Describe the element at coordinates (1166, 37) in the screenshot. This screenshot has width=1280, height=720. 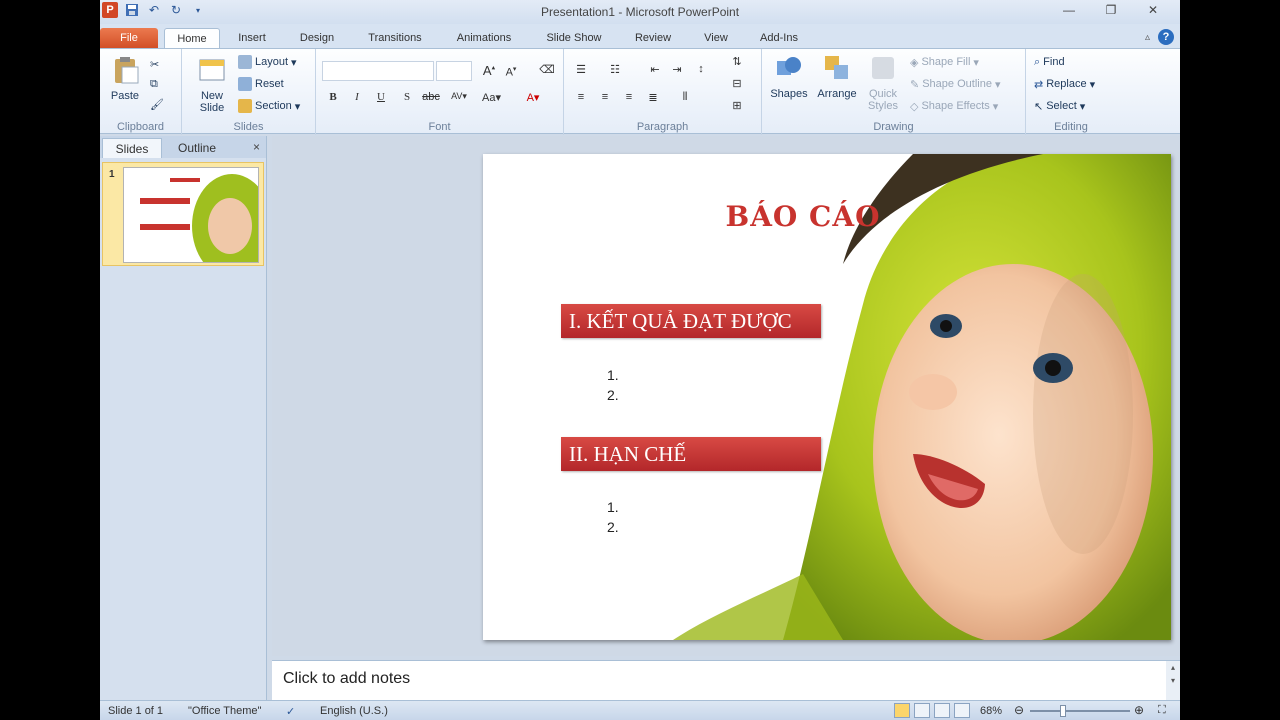
I see `help-icon: ?` at that location.